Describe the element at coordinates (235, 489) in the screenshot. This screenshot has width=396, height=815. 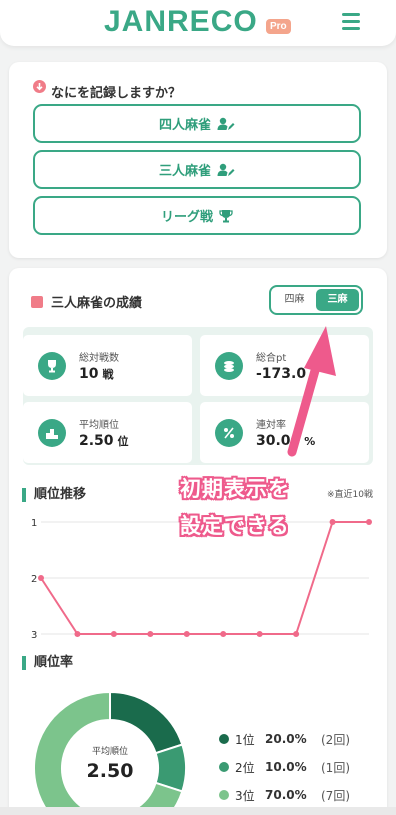
I see `annotation-line-1: 初期表示を` at that location.